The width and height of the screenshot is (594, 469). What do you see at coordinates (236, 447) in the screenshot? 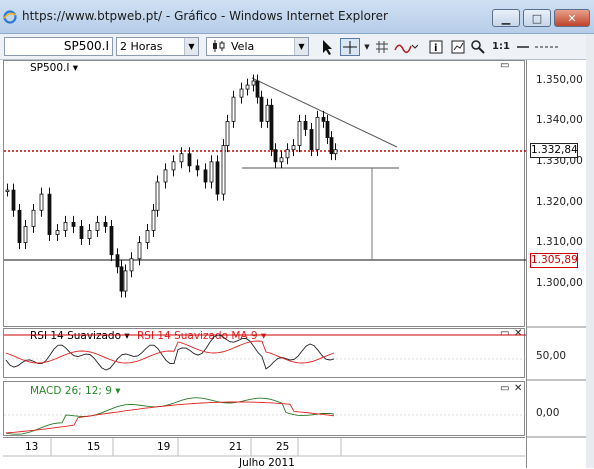
I see `day-label: 21` at bounding box center [236, 447].